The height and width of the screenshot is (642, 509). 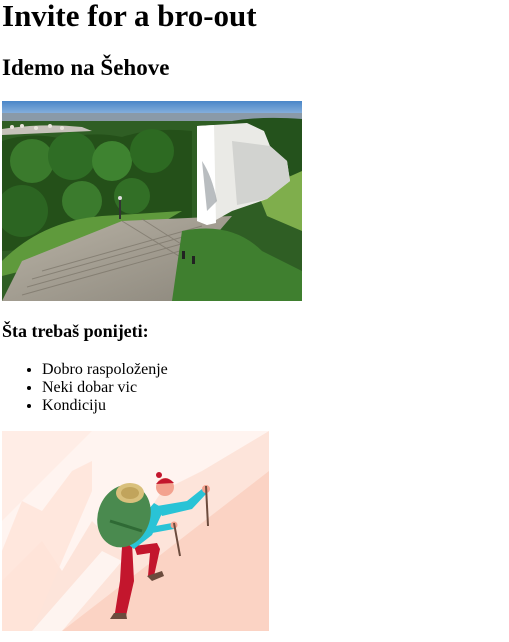 What do you see at coordinates (129, 16) in the screenshot?
I see `page-title: Invite for a bro-out` at bounding box center [129, 16].